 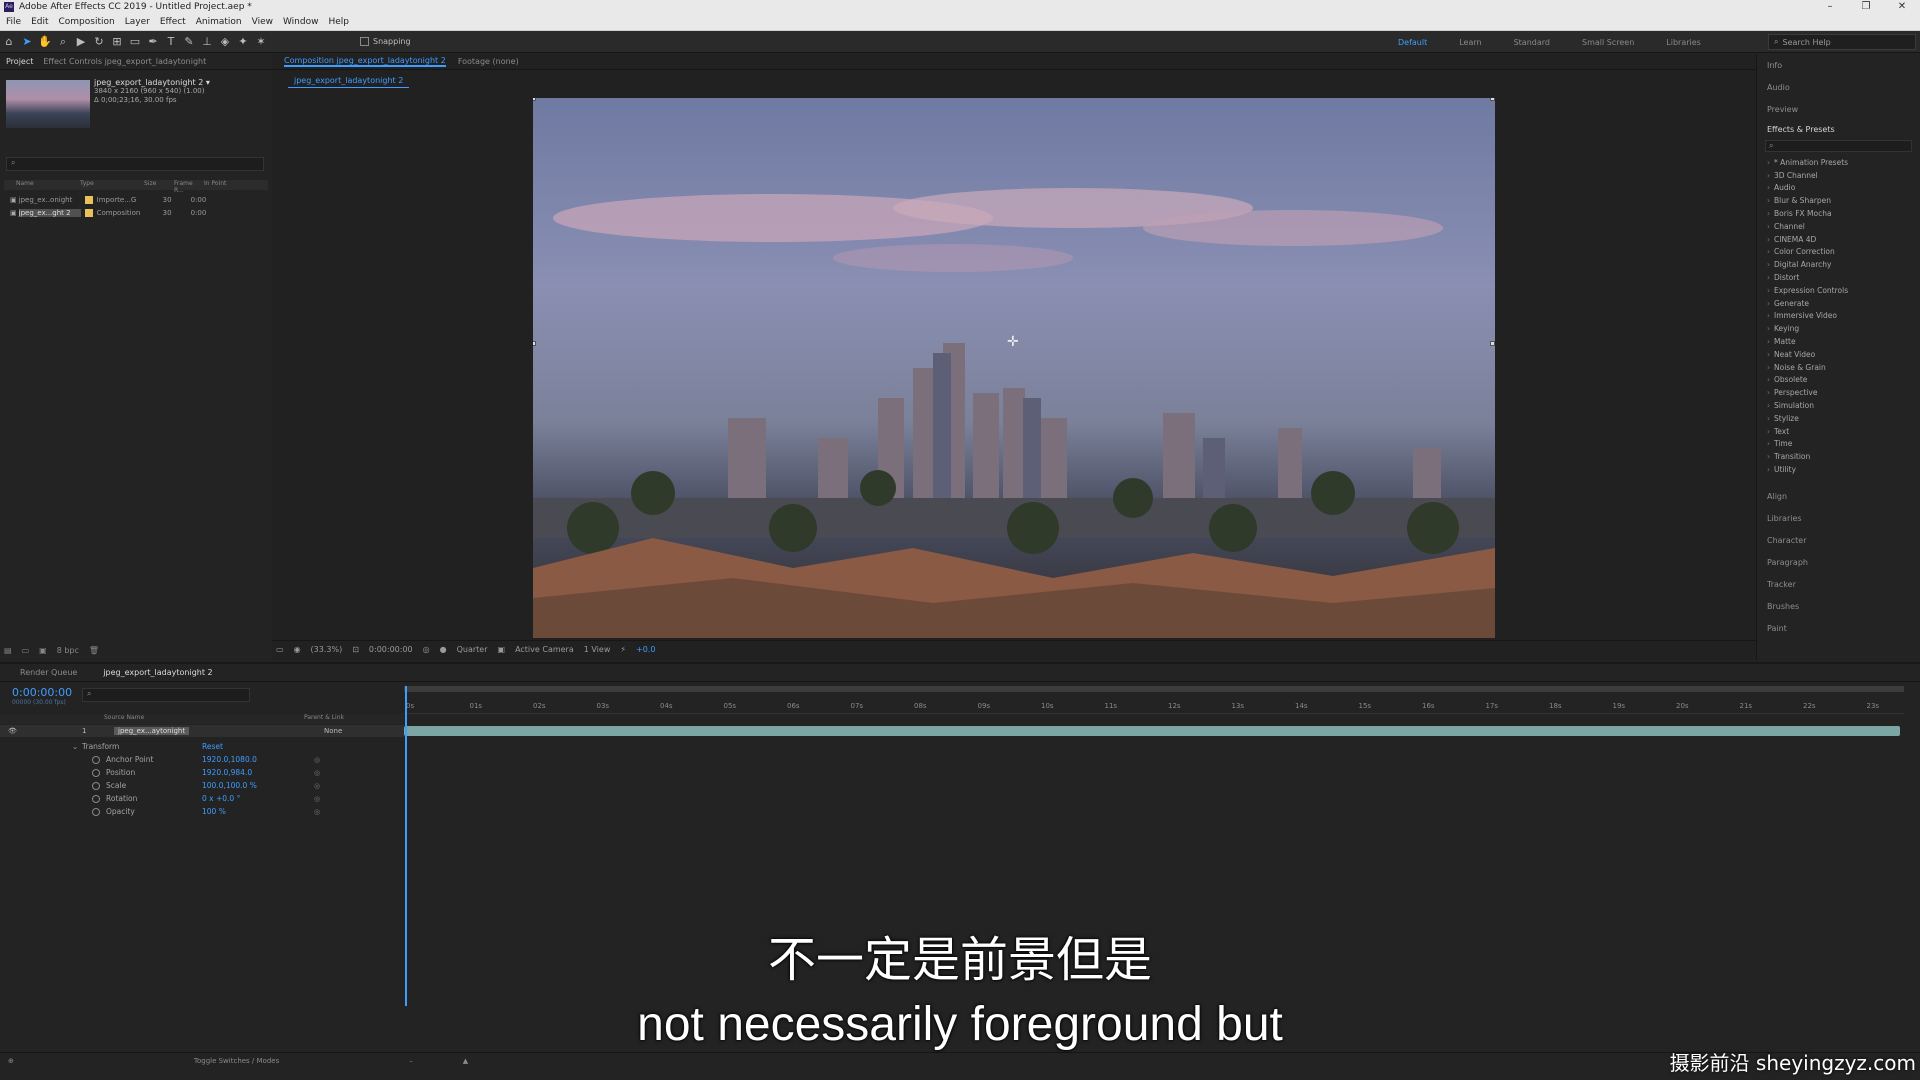 I want to click on puppet-tool-icon: ✶, so click(x=261, y=42).